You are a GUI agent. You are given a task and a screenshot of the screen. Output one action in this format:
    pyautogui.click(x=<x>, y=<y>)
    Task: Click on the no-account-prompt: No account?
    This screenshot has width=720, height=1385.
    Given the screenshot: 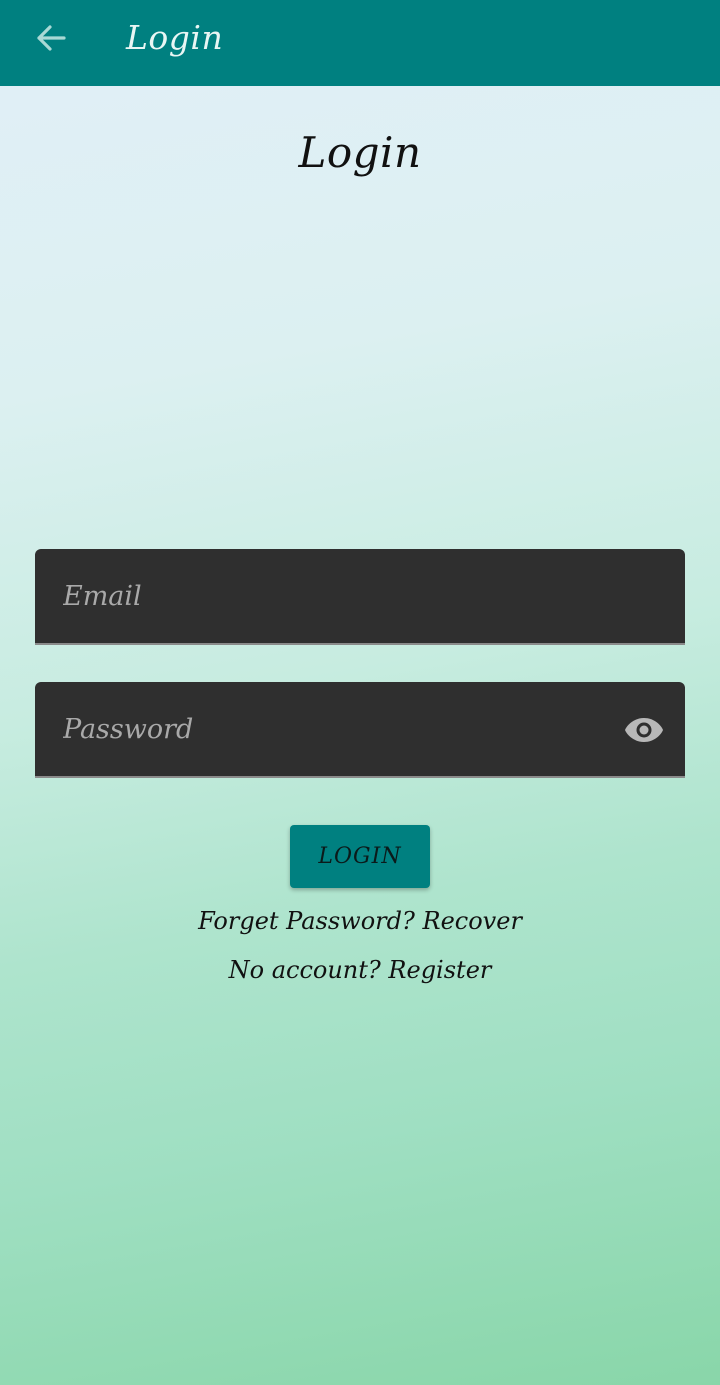 What is the action you would take?
    pyautogui.click(x=304, y=970)
    